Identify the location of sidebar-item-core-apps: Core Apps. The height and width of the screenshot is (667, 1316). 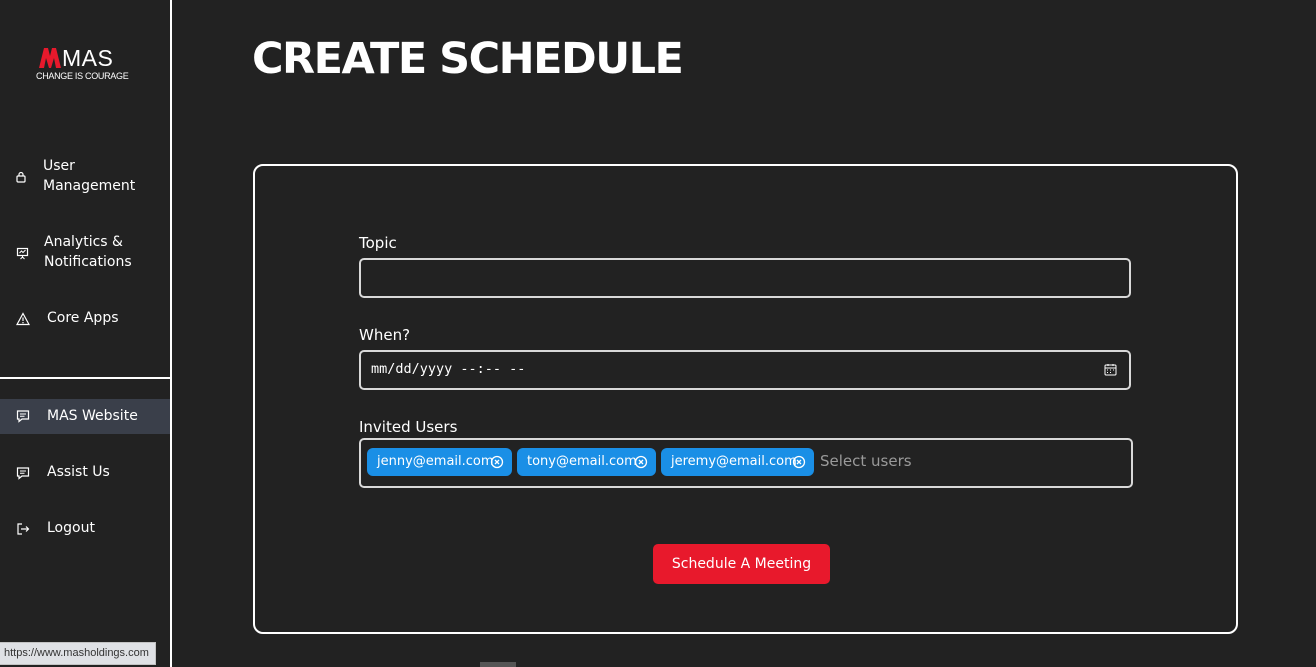
(85, 319).